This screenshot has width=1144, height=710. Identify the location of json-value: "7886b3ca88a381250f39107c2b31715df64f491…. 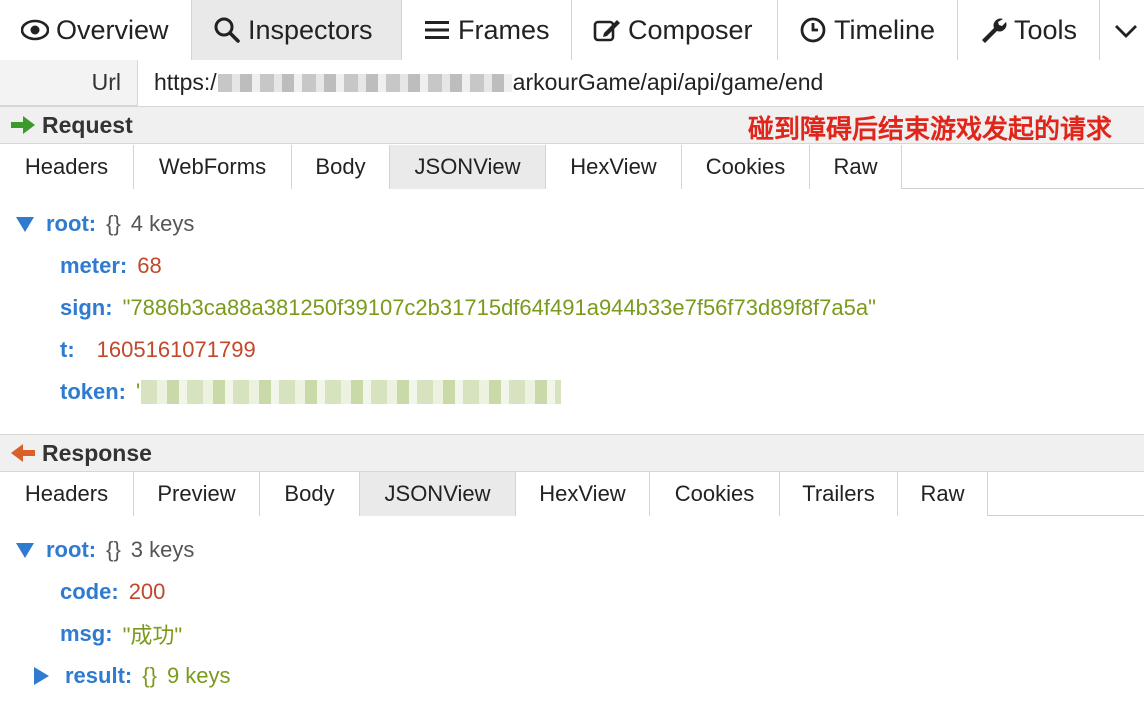
(499, 307).